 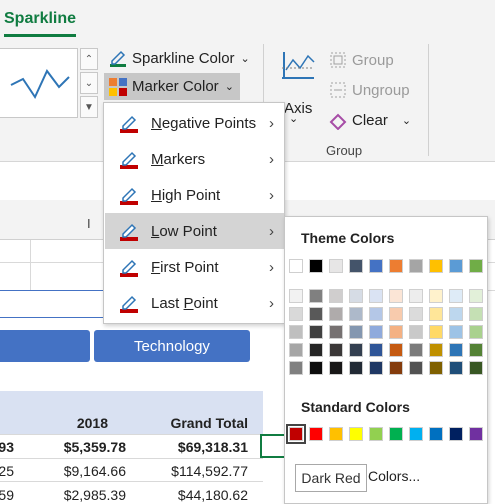 What do you see at coordinates (194, 159) in the screenshot?
I see `menu-item-markers: Markers ›` at bounding box center [194, 159].